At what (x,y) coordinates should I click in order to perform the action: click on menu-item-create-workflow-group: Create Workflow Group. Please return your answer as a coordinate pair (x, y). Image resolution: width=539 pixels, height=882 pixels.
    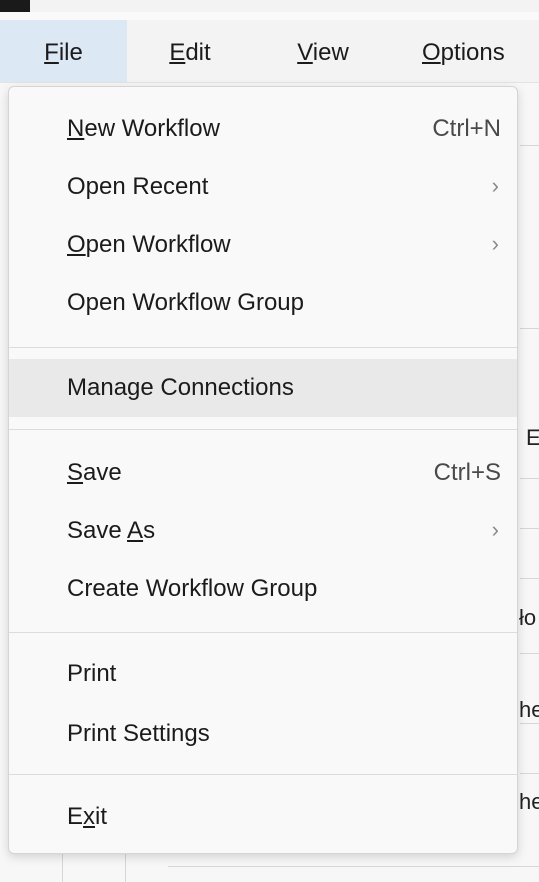
    Looking at the image, I should click on (263, 589).